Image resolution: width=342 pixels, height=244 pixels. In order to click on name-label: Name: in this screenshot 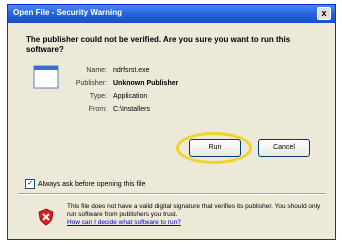, I will do `click(96, 70)`.